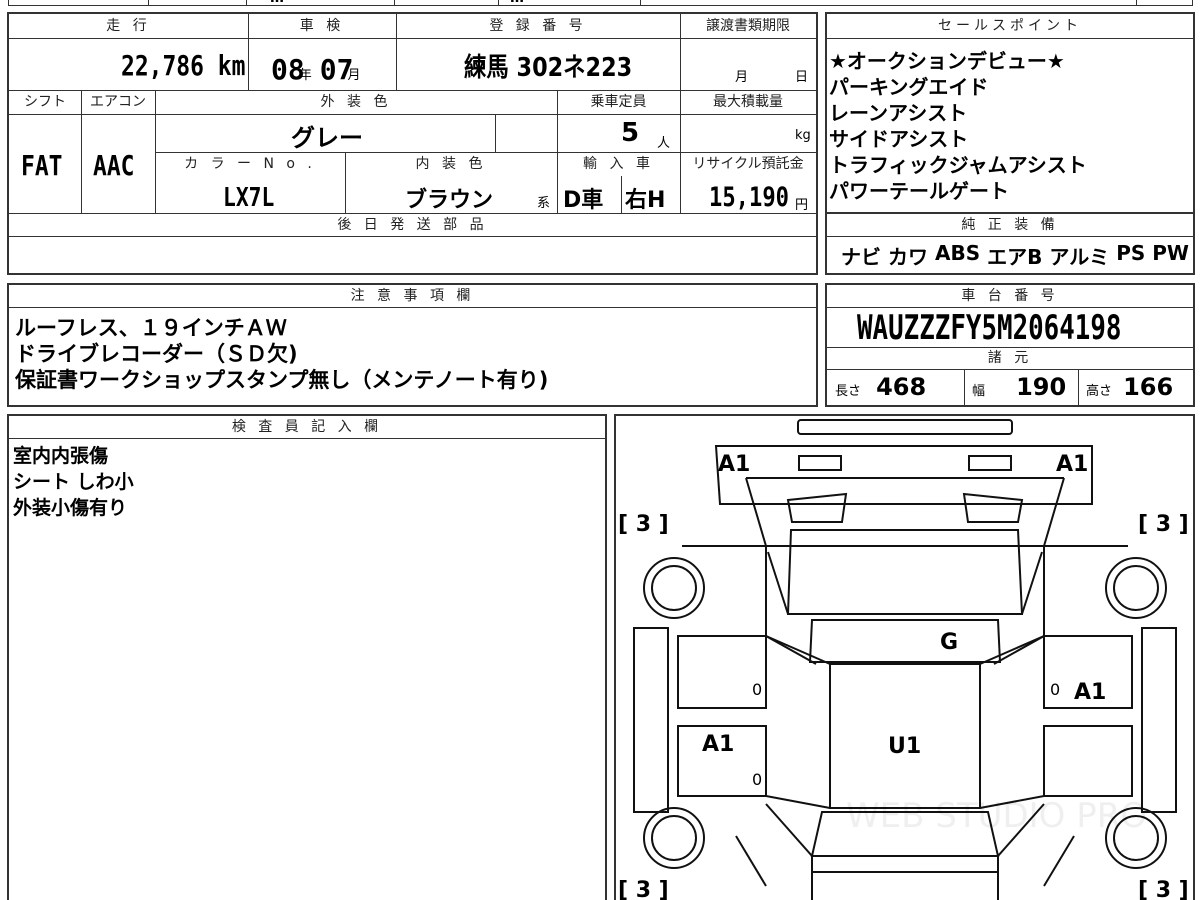  What do you see at coordinates (803, 135) in the screenshot?
I see `max-load-unit: kg` at bounding box center [803, 135].